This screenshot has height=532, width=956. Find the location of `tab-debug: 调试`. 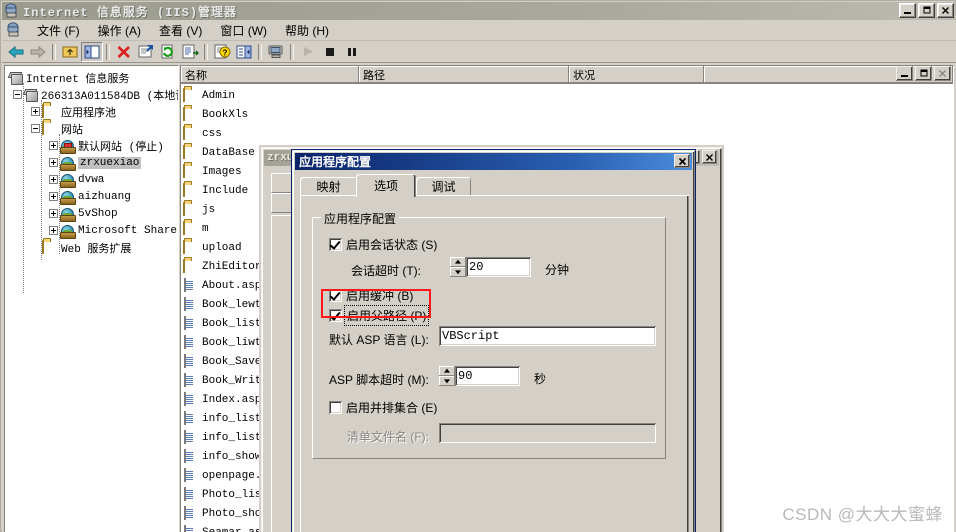

tab-debug: 调试 is located at coordinates (443, 186).